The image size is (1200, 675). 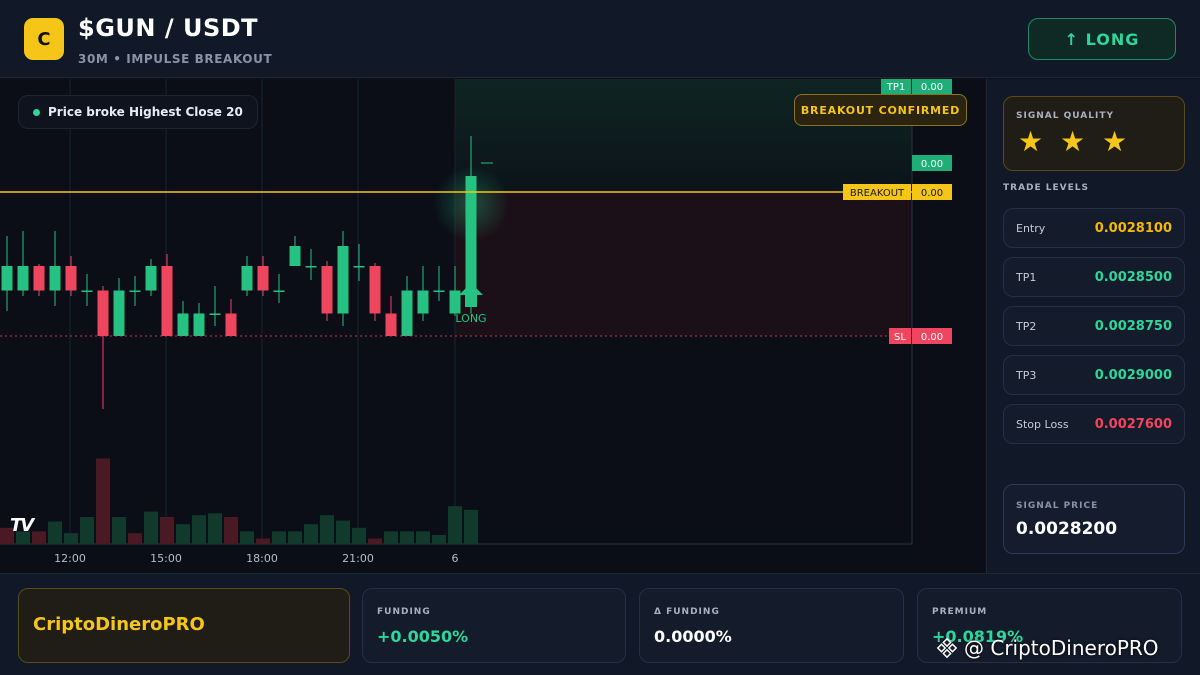 I want to click on funding-card: FUNDING +0.0050%, so click(x=494, y=625).